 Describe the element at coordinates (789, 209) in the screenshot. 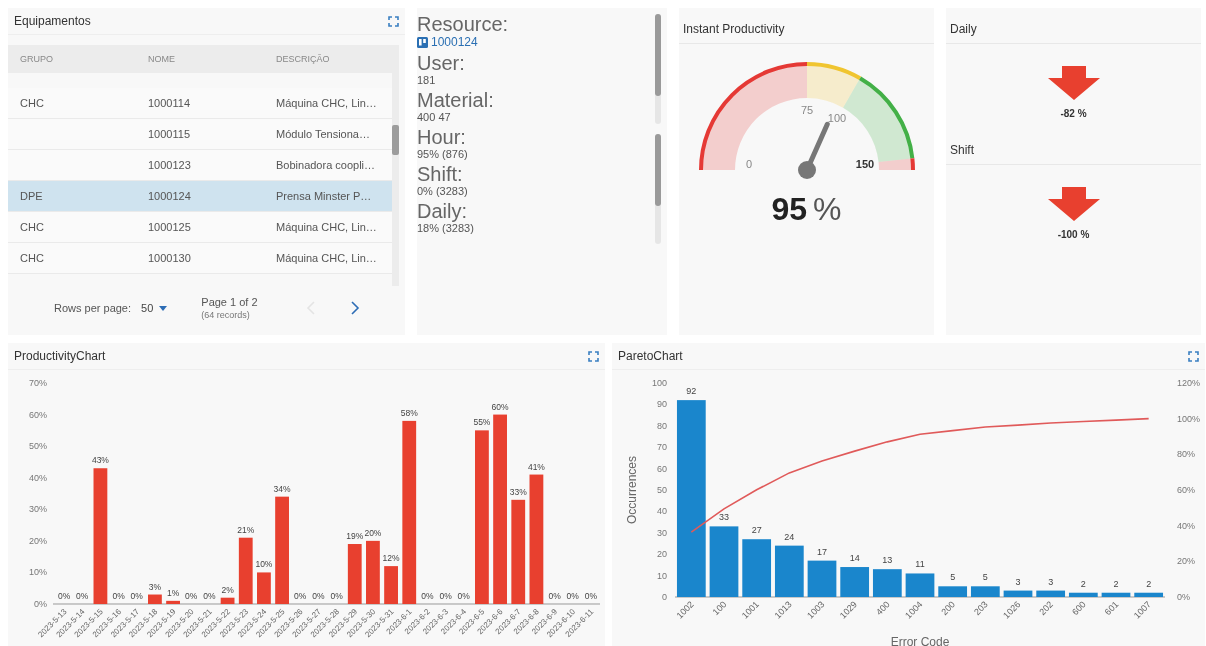

I see `gauge-value: 95` at that location.